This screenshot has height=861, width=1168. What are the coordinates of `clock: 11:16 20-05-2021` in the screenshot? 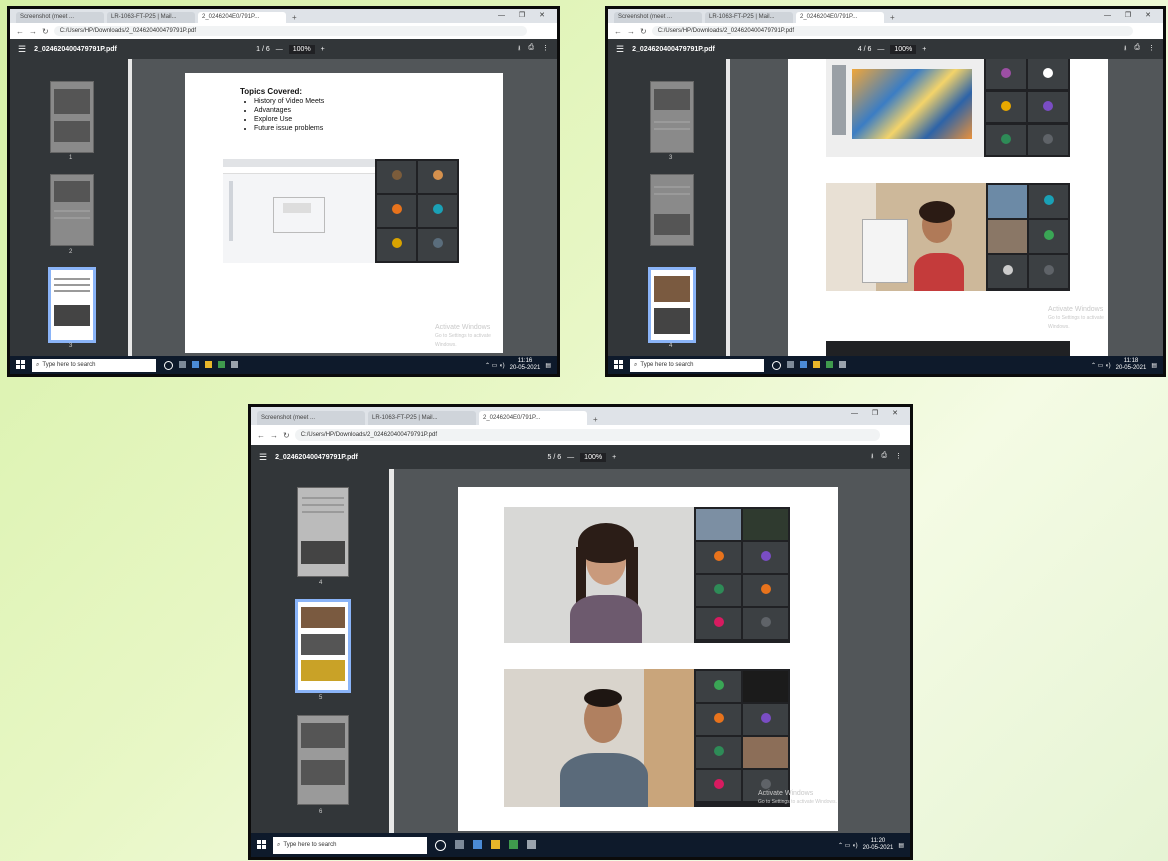 It's located at (525, 365).